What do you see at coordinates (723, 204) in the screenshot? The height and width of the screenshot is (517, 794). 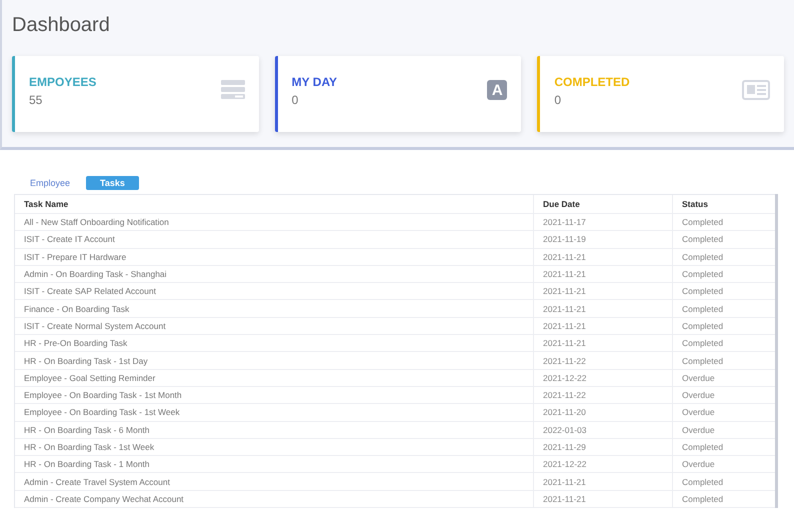 I see `column-header: Status` at bounding box center [723, 204].